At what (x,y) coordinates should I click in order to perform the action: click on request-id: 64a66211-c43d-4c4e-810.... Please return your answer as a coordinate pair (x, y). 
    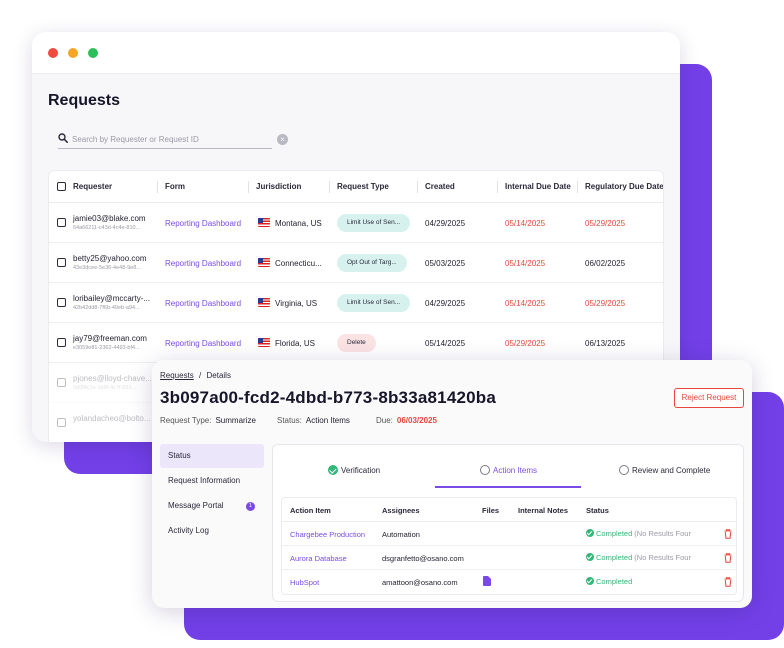
    Looking at the image, I should click on (107, 228).